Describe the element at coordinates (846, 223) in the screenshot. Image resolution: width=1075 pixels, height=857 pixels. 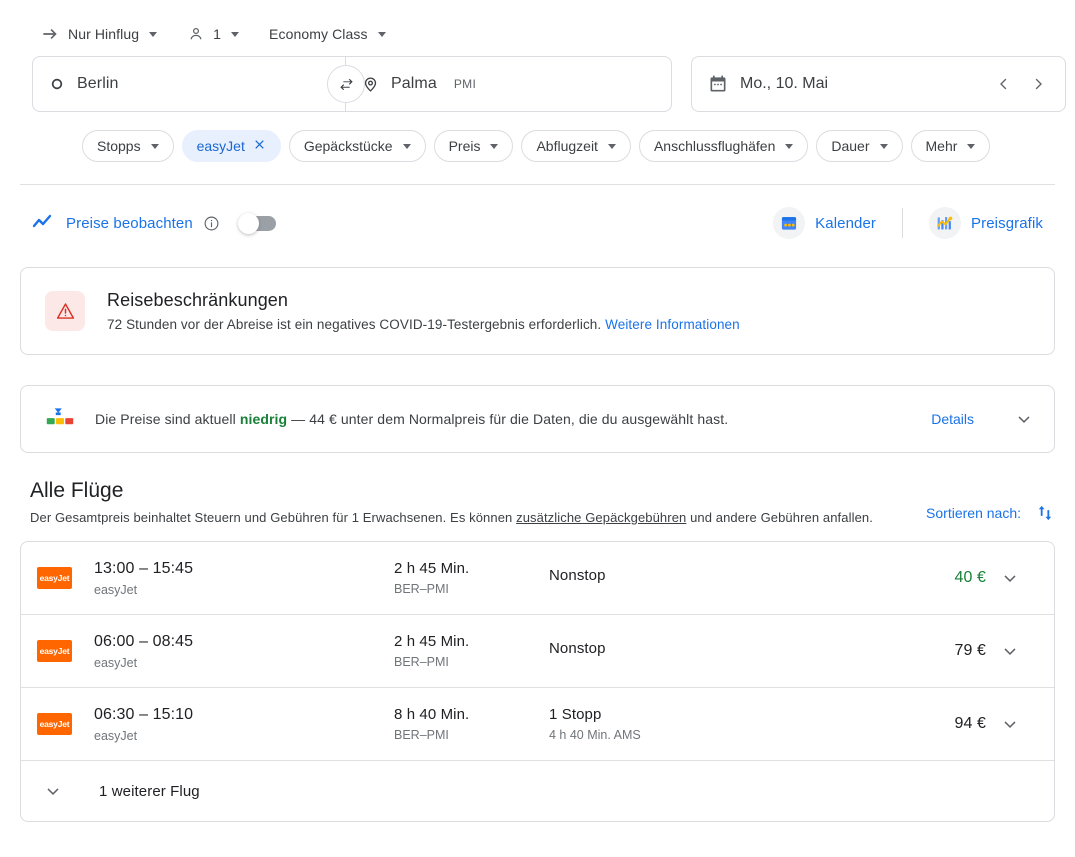
I see `calendar-view-label: Kalender` at that location.